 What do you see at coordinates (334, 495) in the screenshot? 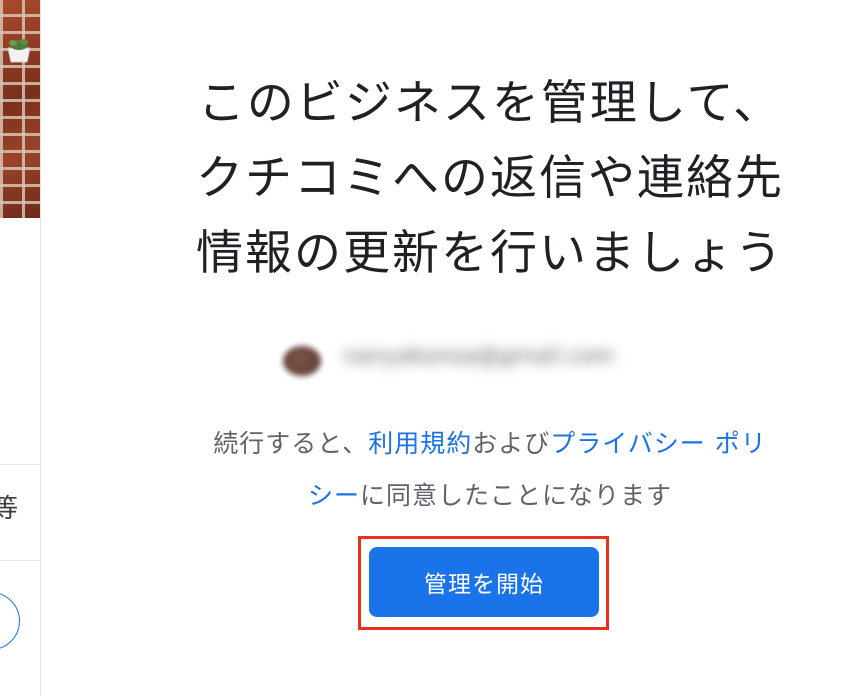
I see `privacy-link-continued: シー` at bounding box center [334, 495].